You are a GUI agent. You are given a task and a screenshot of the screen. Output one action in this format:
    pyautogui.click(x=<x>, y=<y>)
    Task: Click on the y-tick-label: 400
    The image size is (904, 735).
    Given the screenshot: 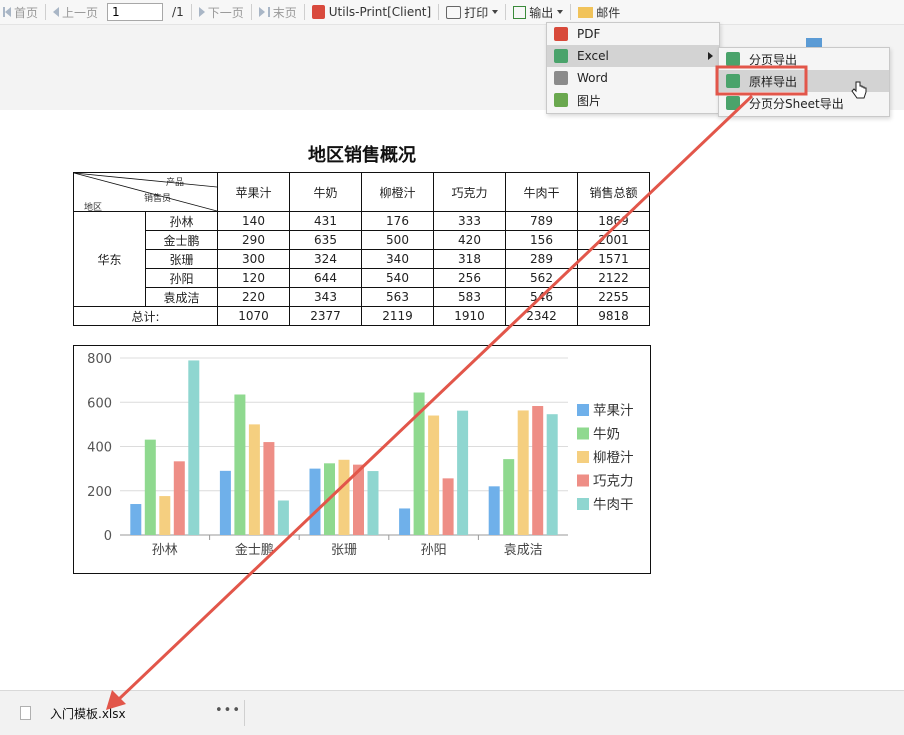 What is the action you would take?
    pyautogui.click(x=99, y=448)
    